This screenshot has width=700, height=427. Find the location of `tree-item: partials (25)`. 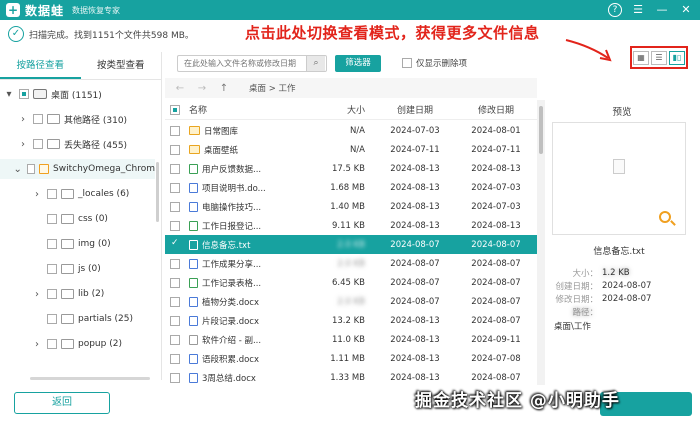

tree-item: partials (25) is located at coordinates (82, 319).